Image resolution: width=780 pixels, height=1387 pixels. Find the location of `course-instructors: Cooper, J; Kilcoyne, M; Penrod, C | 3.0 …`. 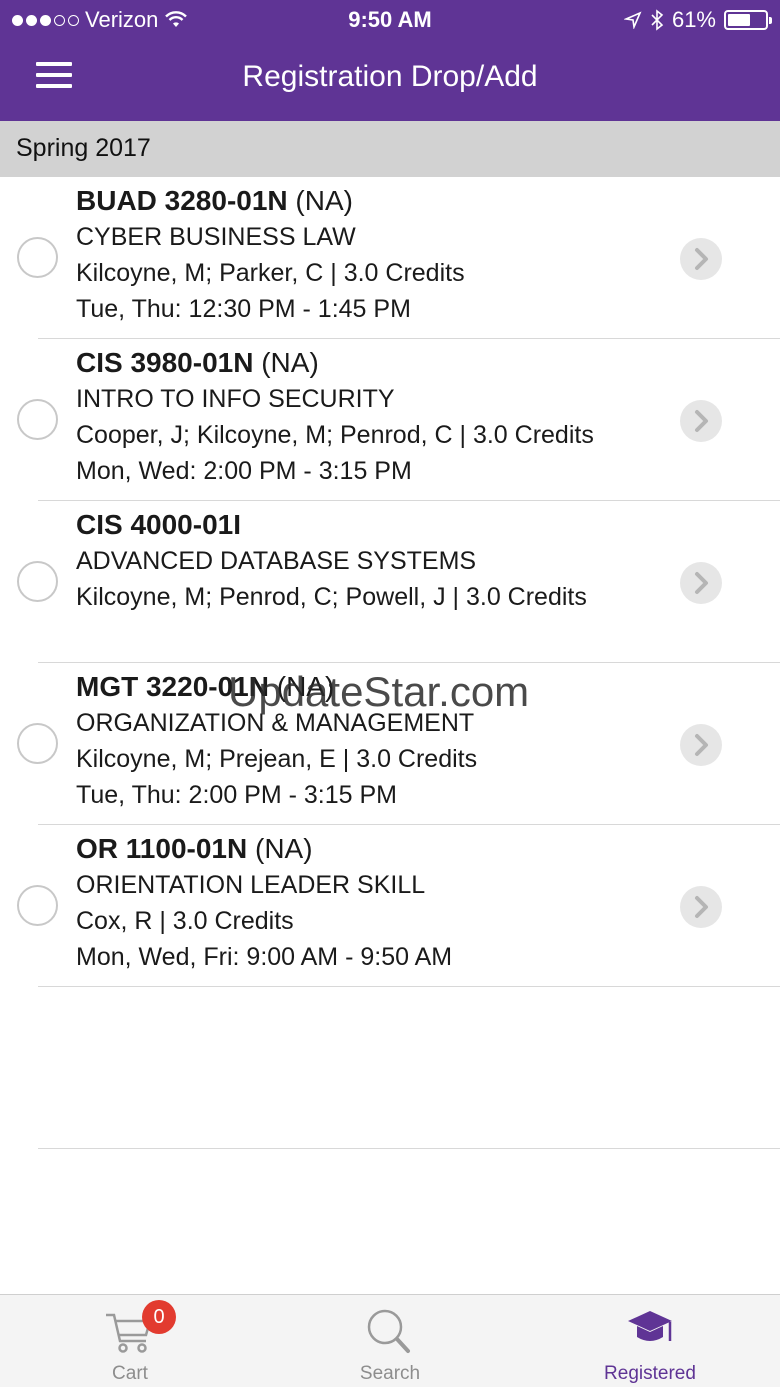

course-instructors: Cooper, J; Kilcoyne, M; Penrod, C | 3.0 … is located at coordinates (335, 435).